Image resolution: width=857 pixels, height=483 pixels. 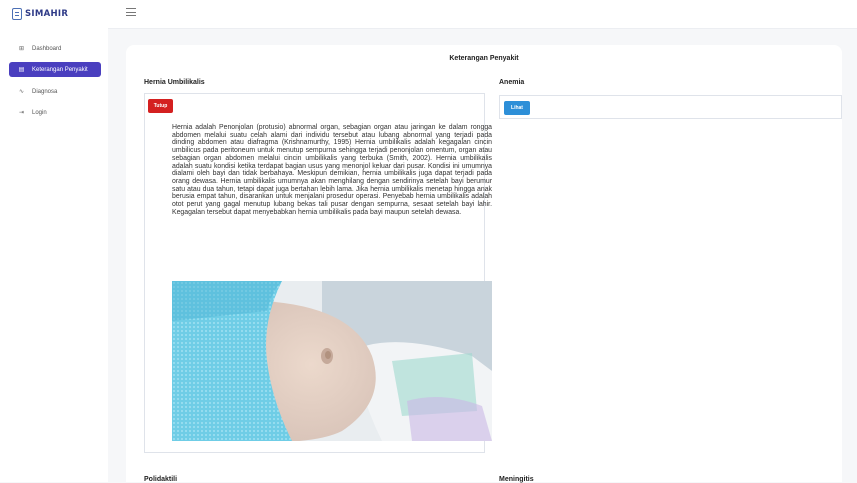 I want to click on top-bar, so click(x=482, y=14).